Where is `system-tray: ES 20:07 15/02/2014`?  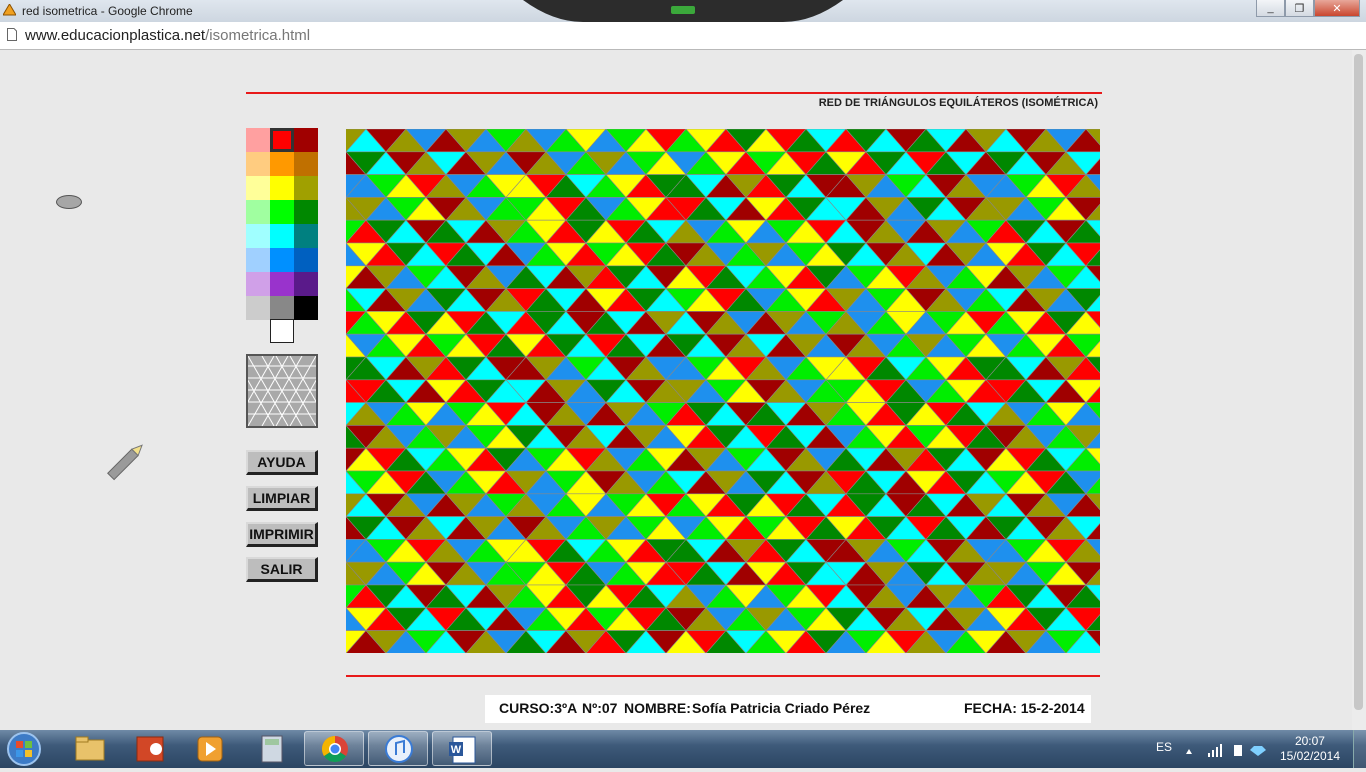
system-tray: ES 20:07 15/02/2014 is located at coordinates (1251, 749).